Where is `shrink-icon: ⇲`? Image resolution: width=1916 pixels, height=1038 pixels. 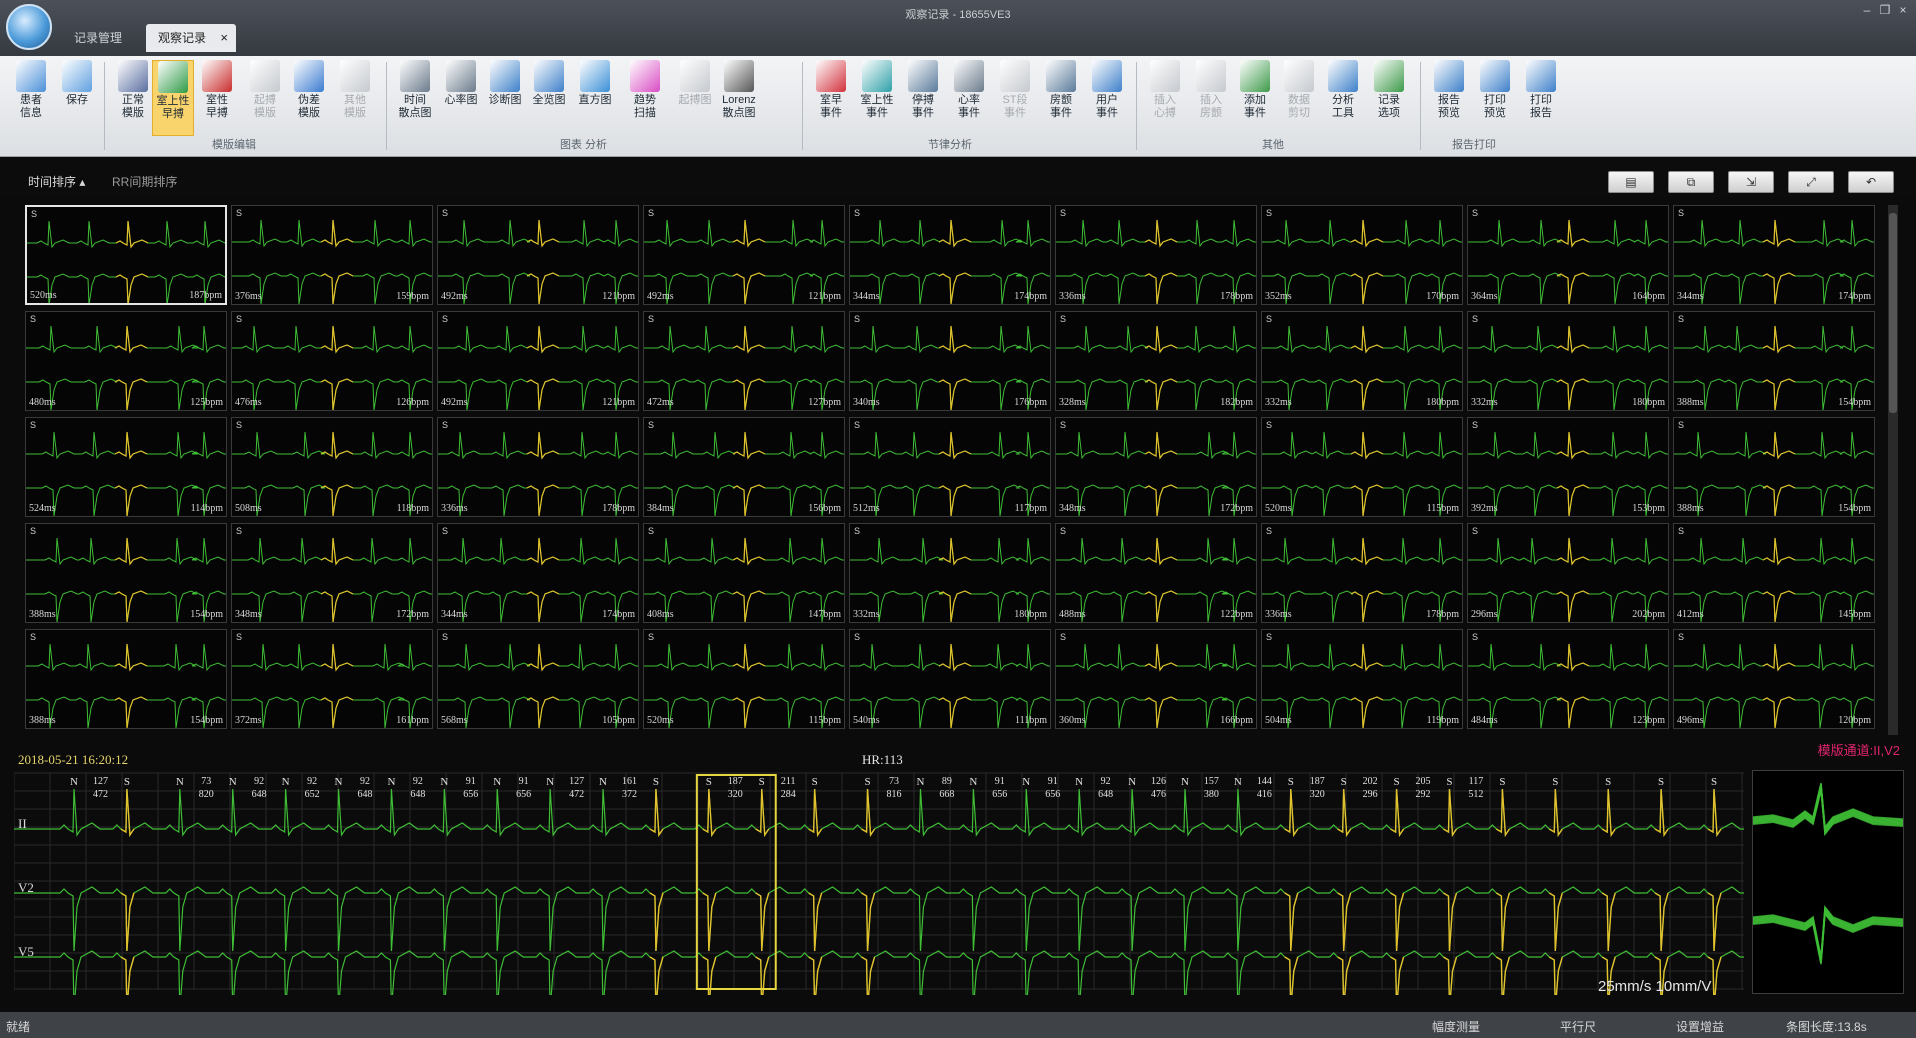
shrink-icon: ⇲ is located at coordinates (1751, 182).